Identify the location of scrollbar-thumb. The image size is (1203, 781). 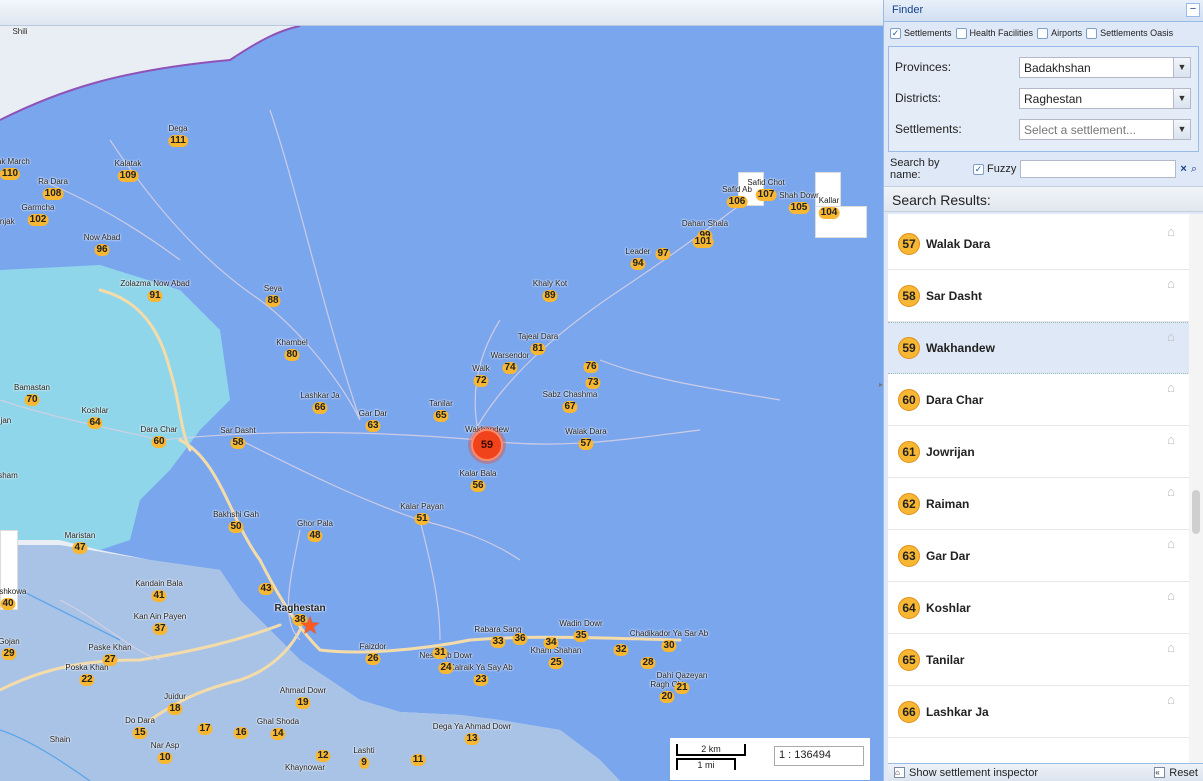
(1196, 512).